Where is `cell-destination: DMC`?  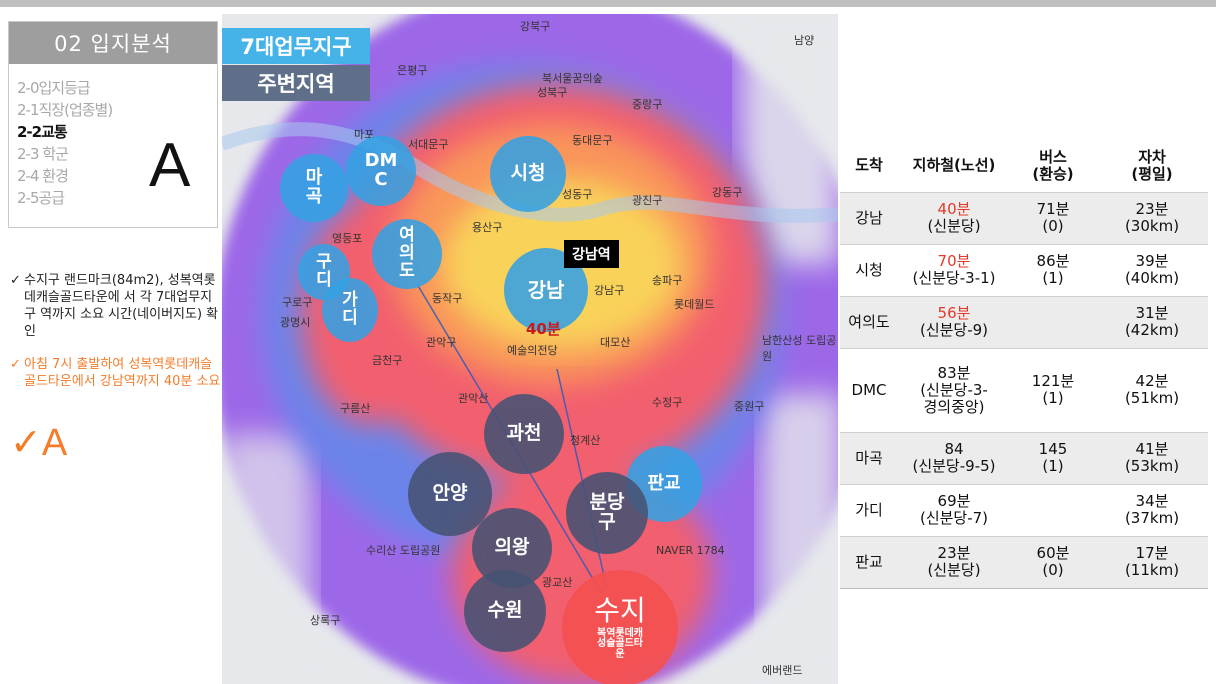
cell-destination: DMC is located at coordinates (869, 389).